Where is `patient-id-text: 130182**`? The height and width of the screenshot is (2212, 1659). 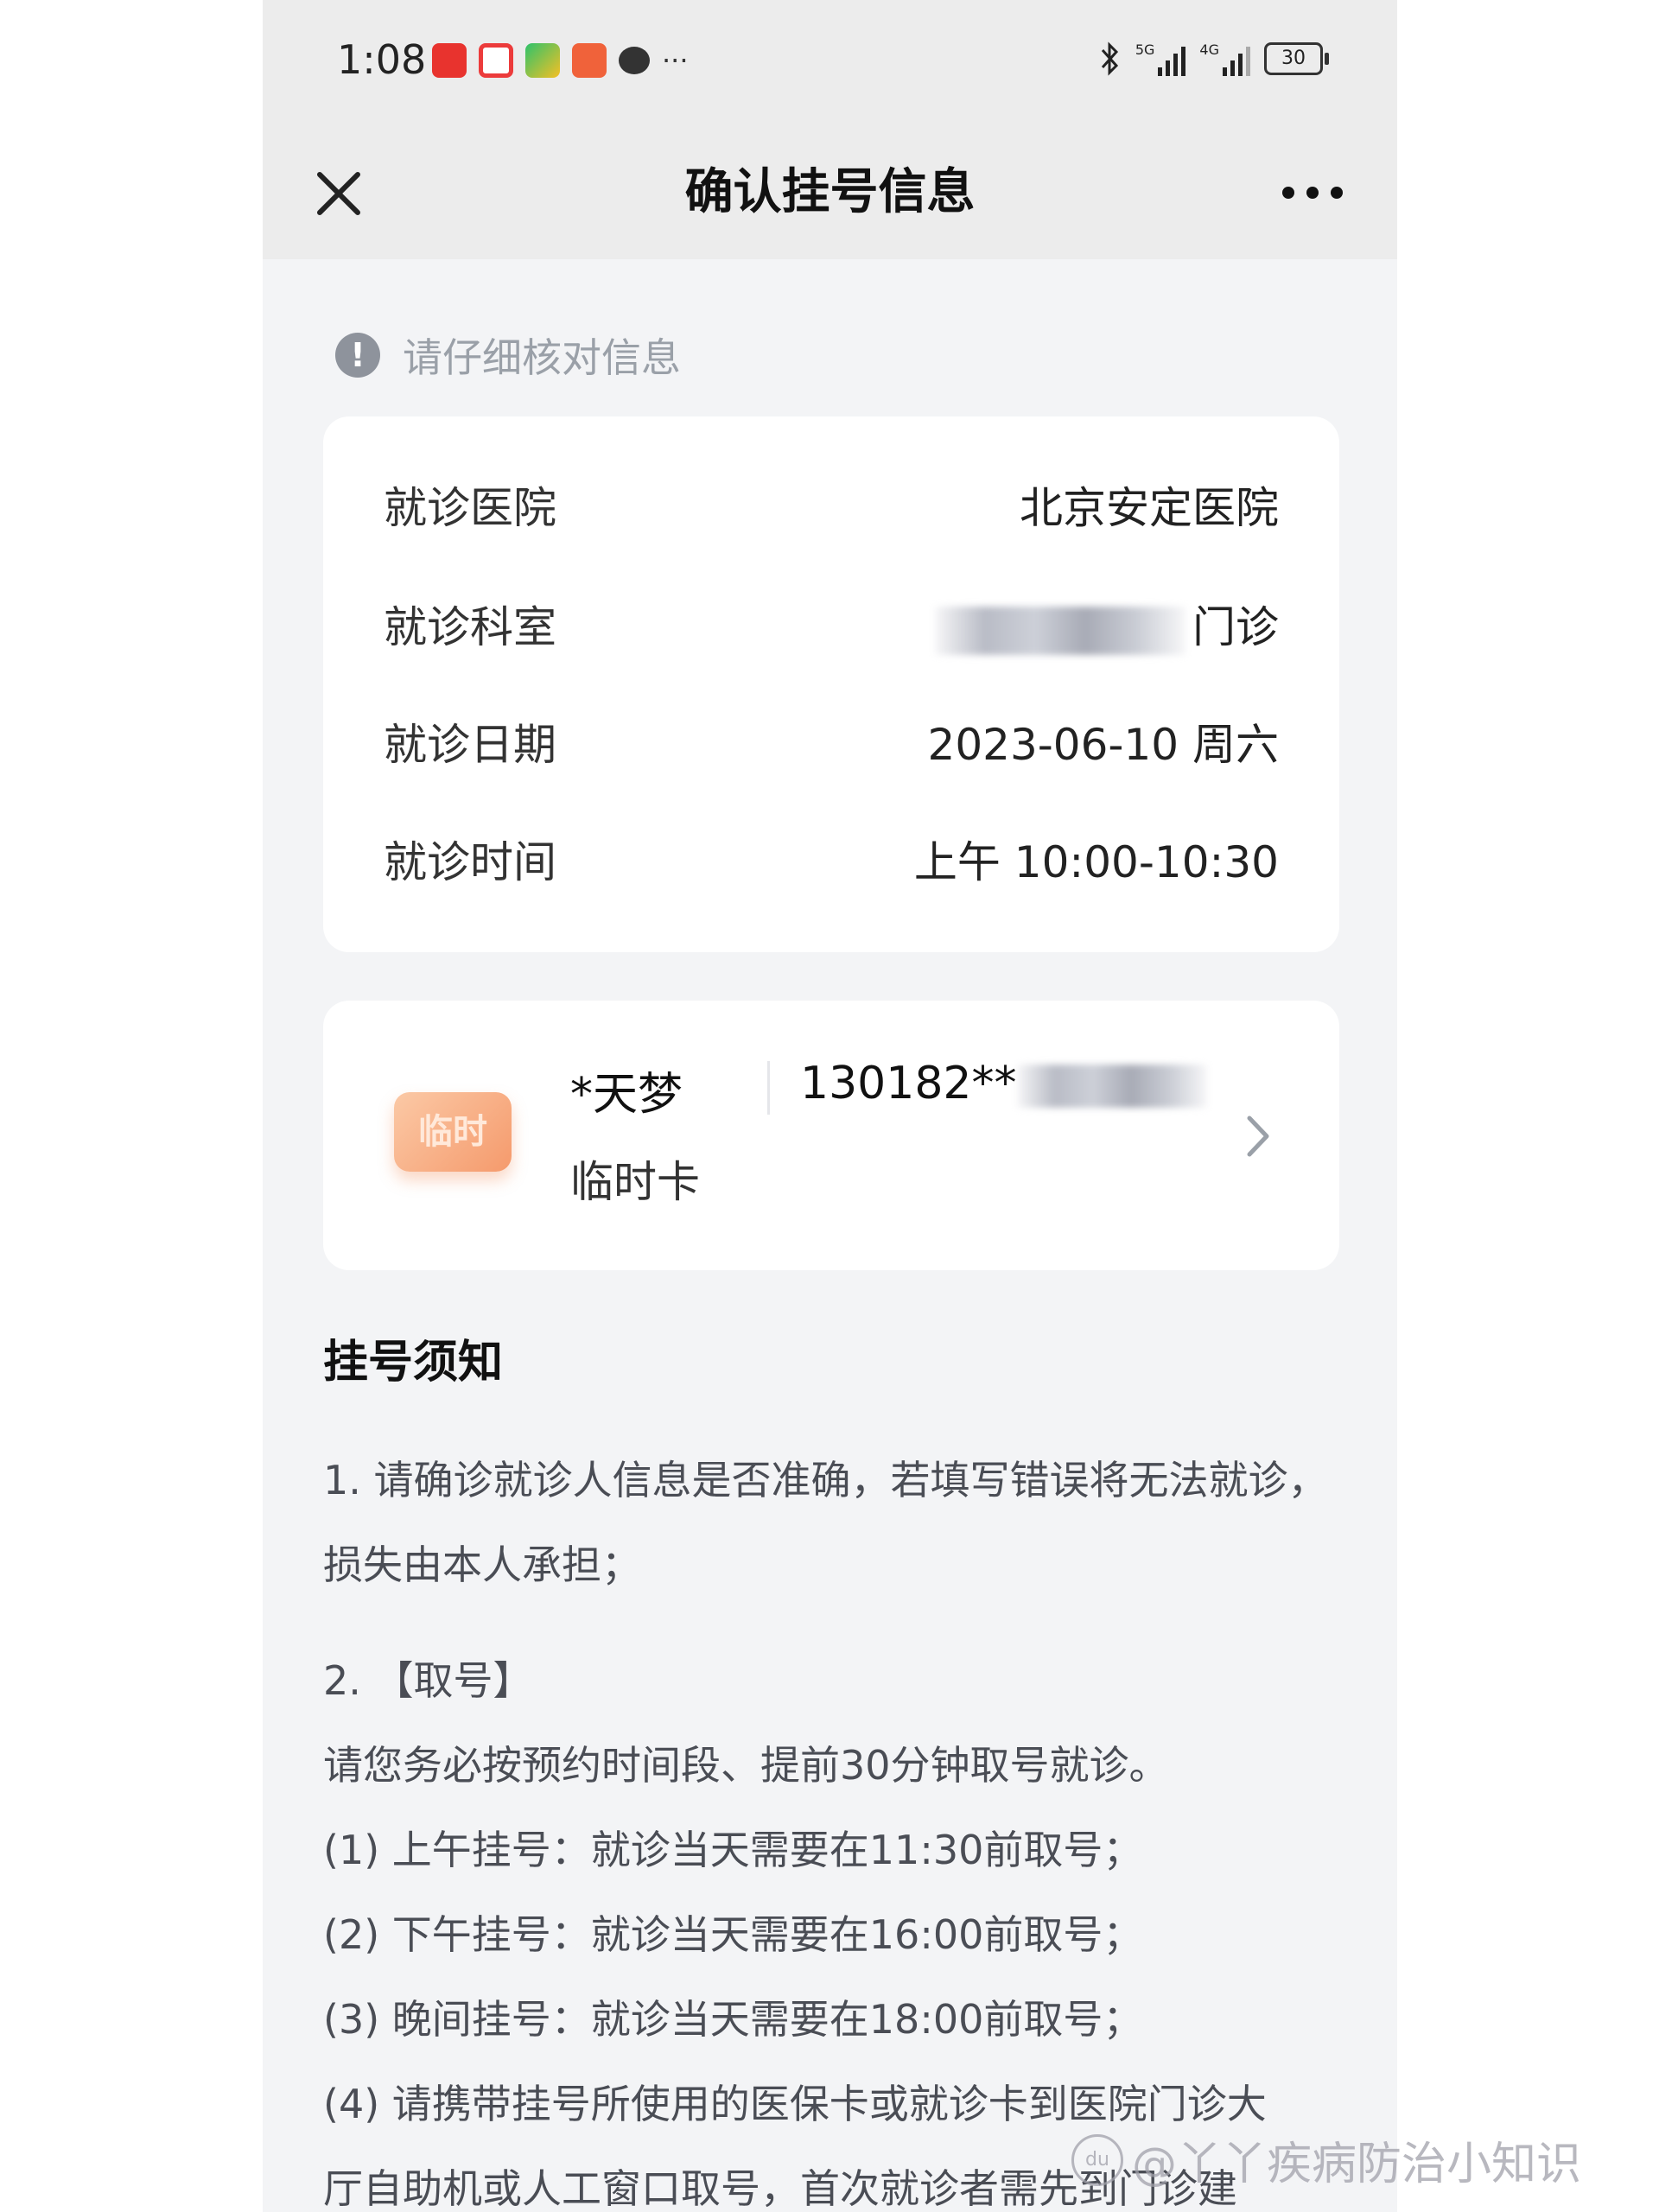 patient-id-text: 130182** is located at coordinates (909, 1083).